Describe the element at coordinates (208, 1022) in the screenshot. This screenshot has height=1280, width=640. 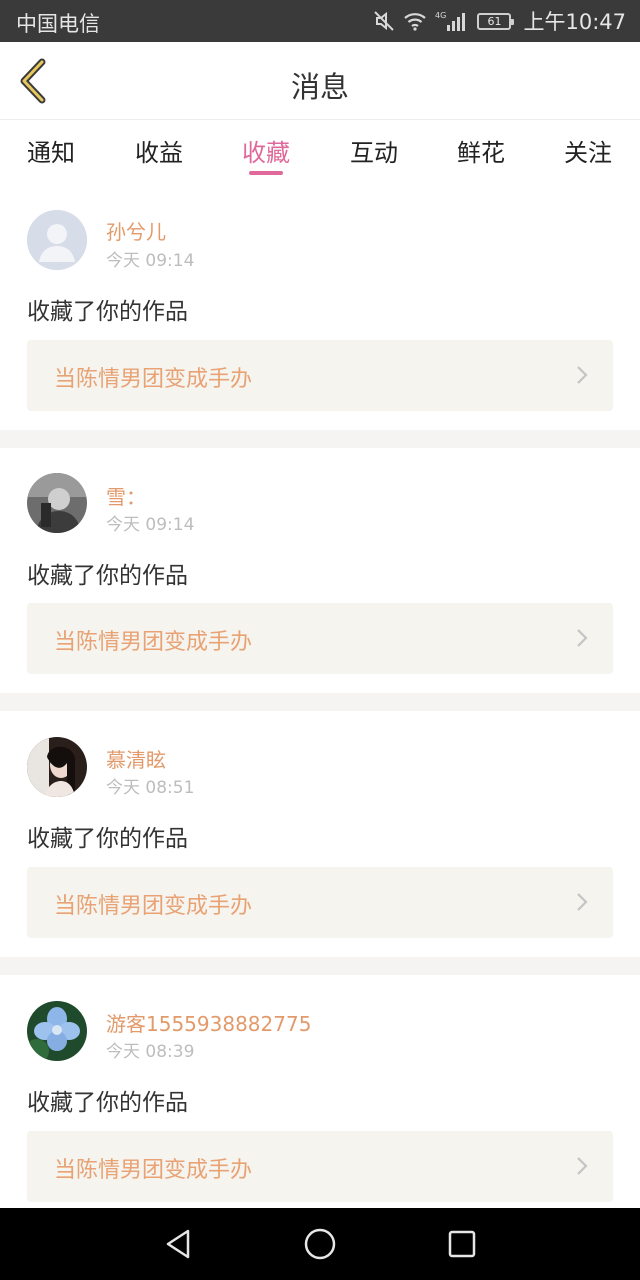
I see `username: 游客1555938882775` at that location.